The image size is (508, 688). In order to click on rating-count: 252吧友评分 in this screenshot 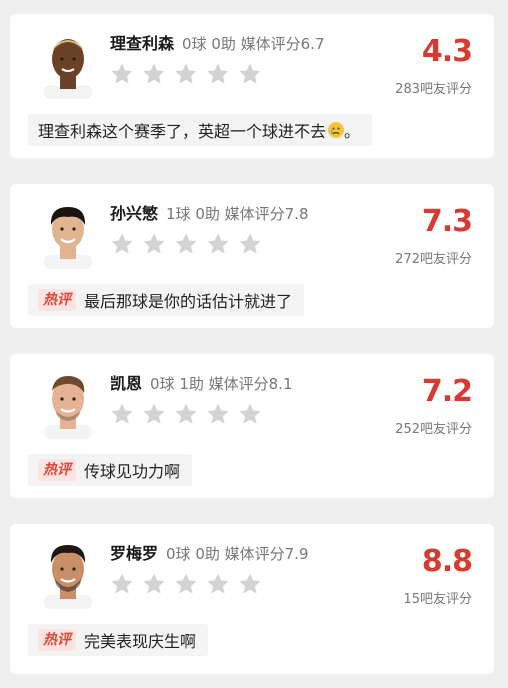, I will do `click(433, 429)`.